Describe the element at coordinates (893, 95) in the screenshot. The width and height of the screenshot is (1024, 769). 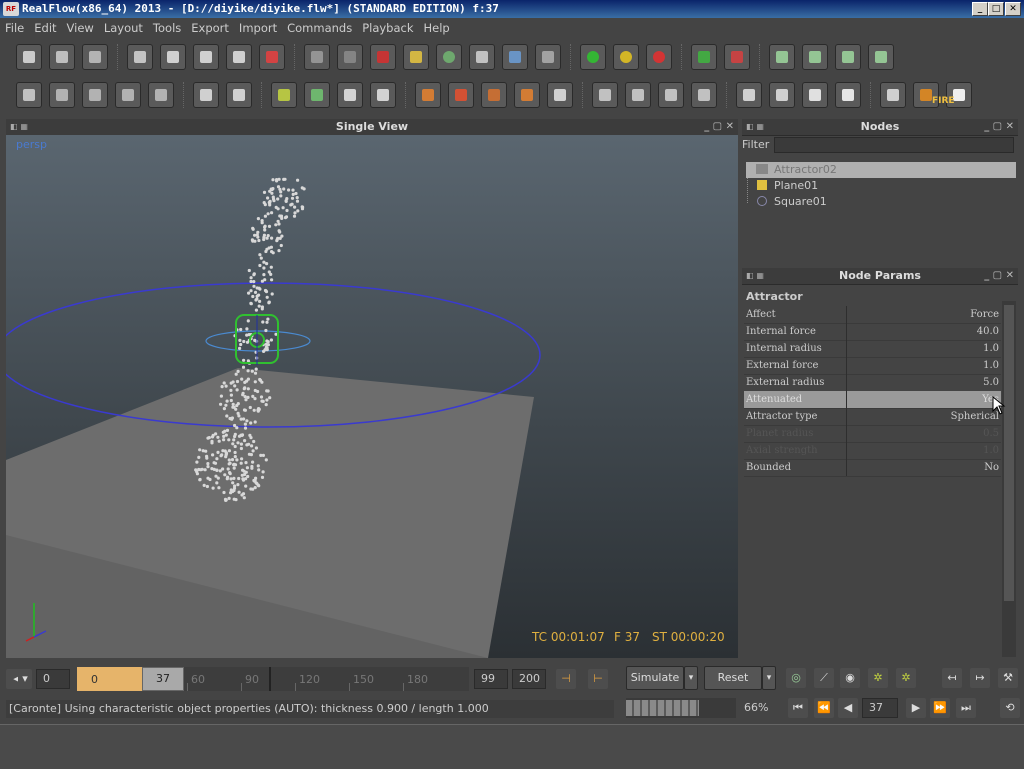
I see `render-icon` at that location.